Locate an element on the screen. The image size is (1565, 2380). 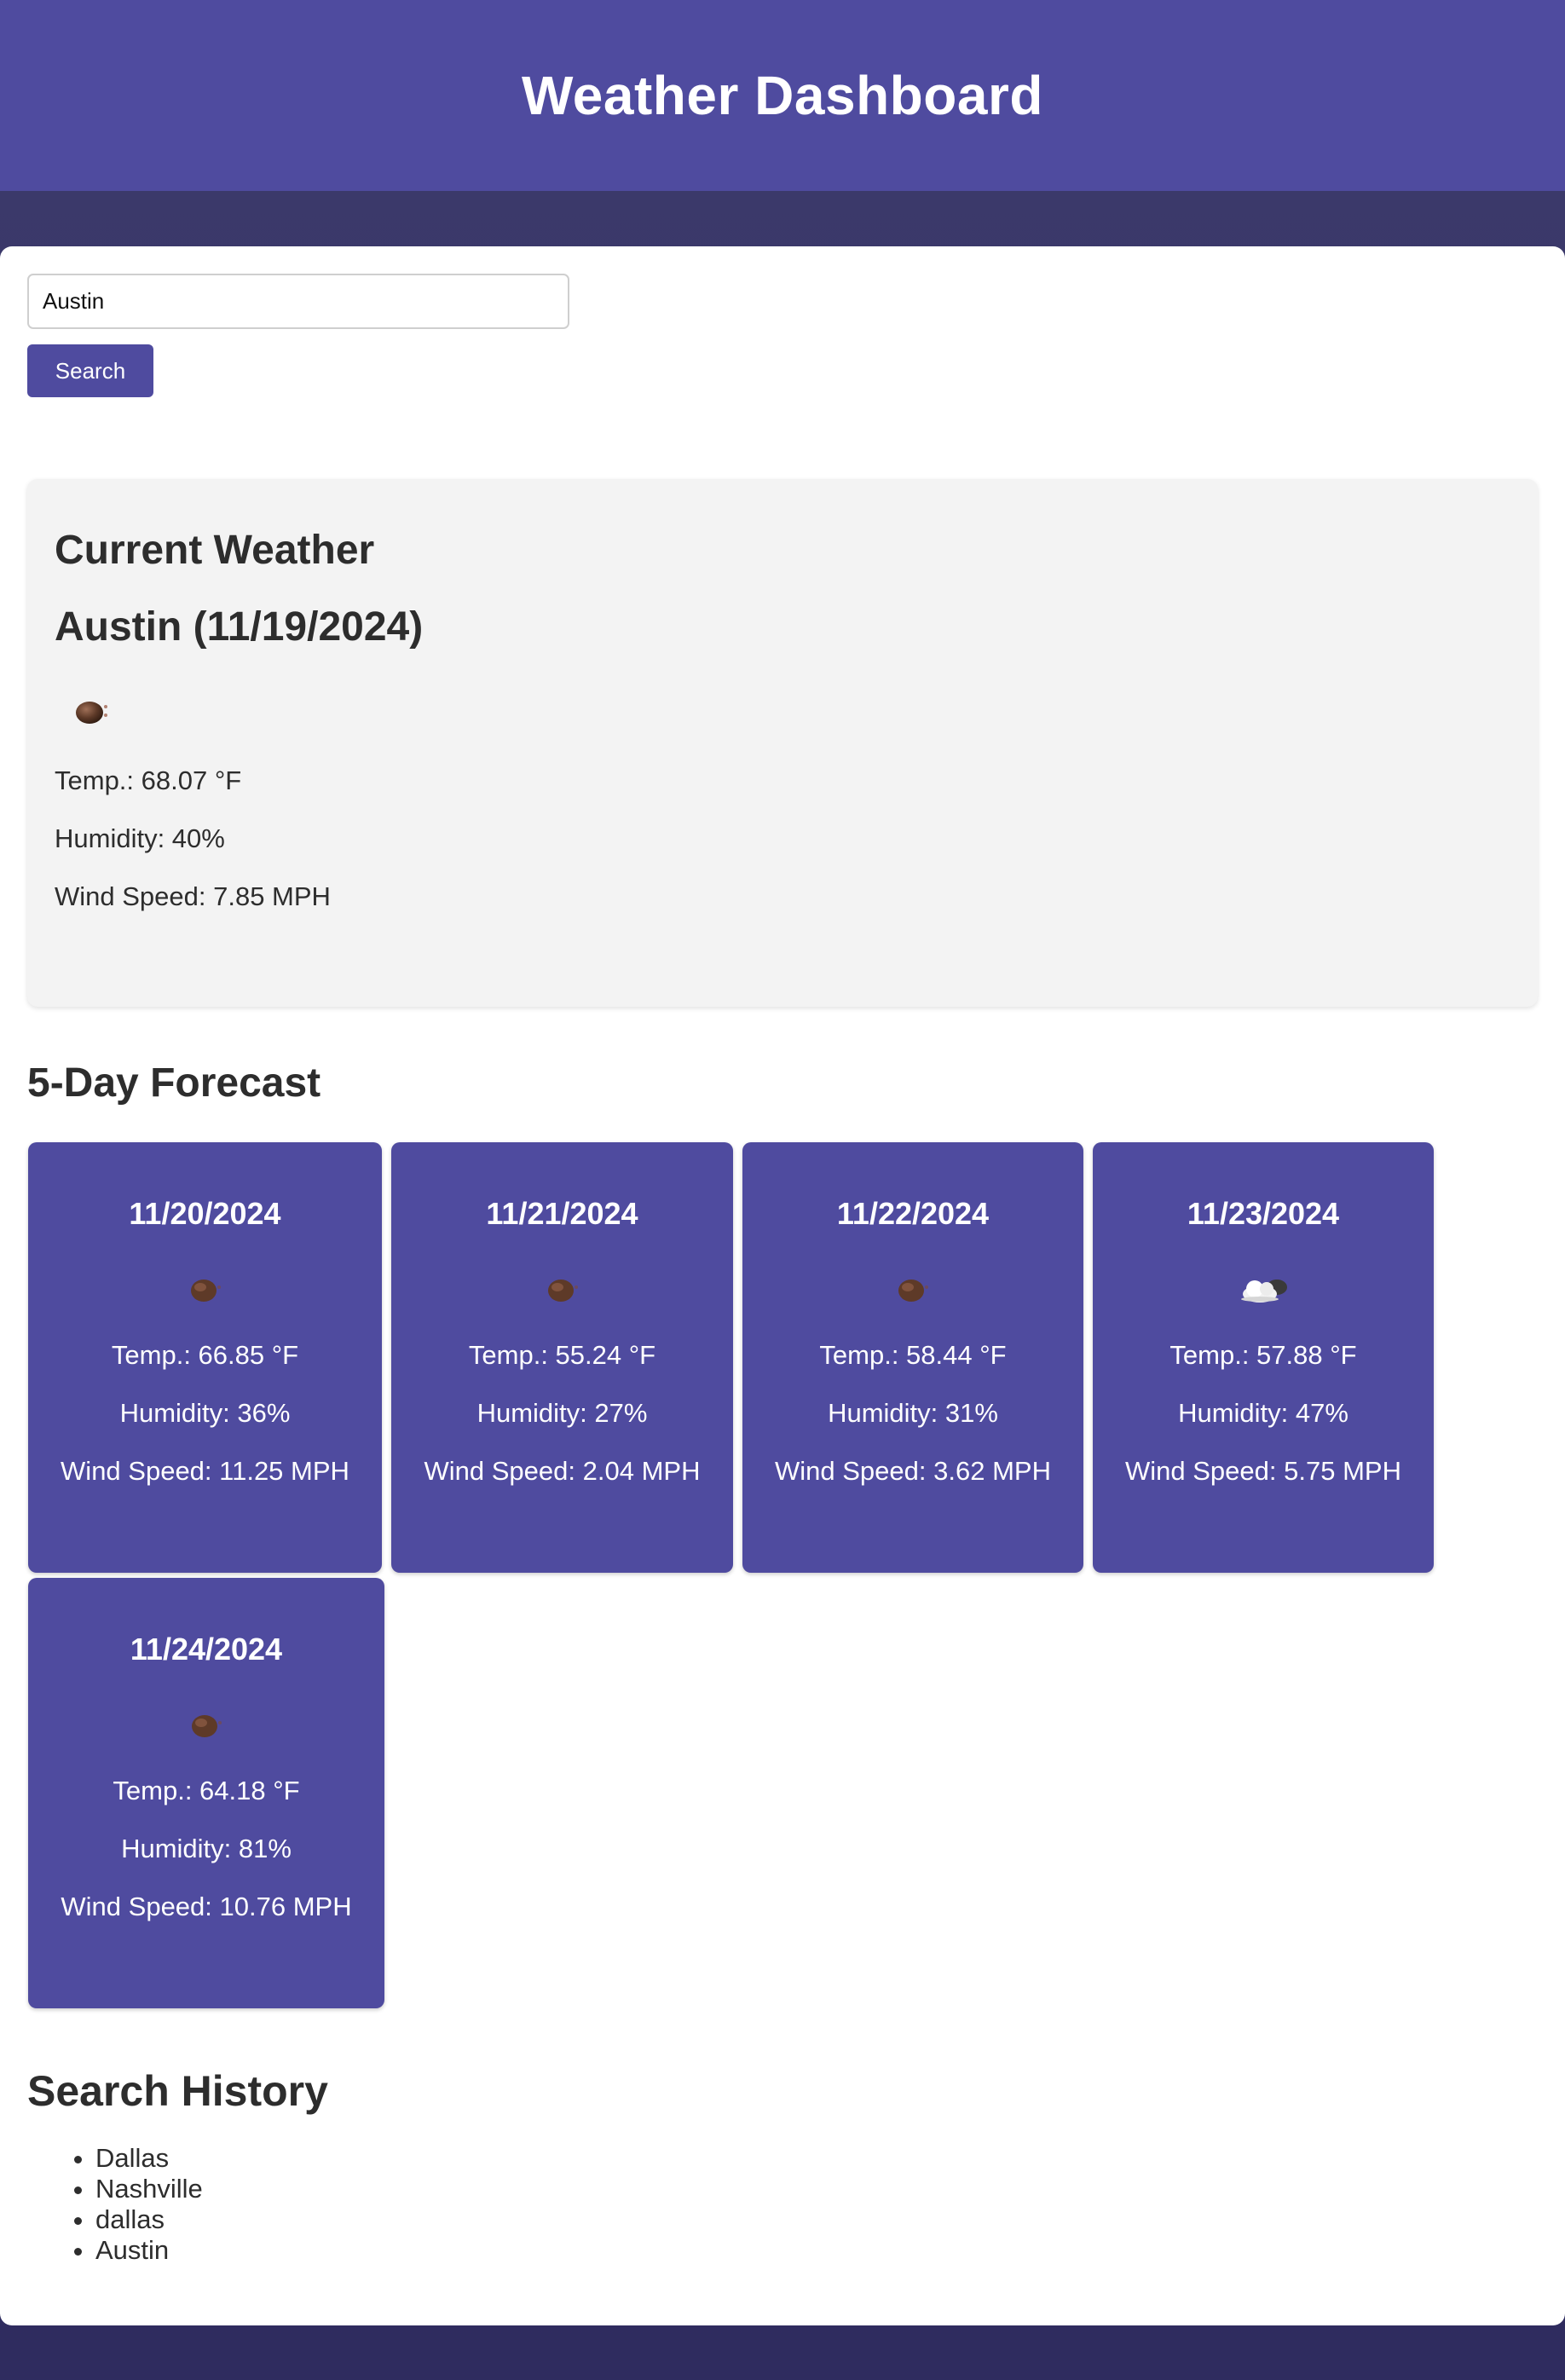
search-history-list: Dallas Nashville dallas Austin is located at coordinates (782, 2204).